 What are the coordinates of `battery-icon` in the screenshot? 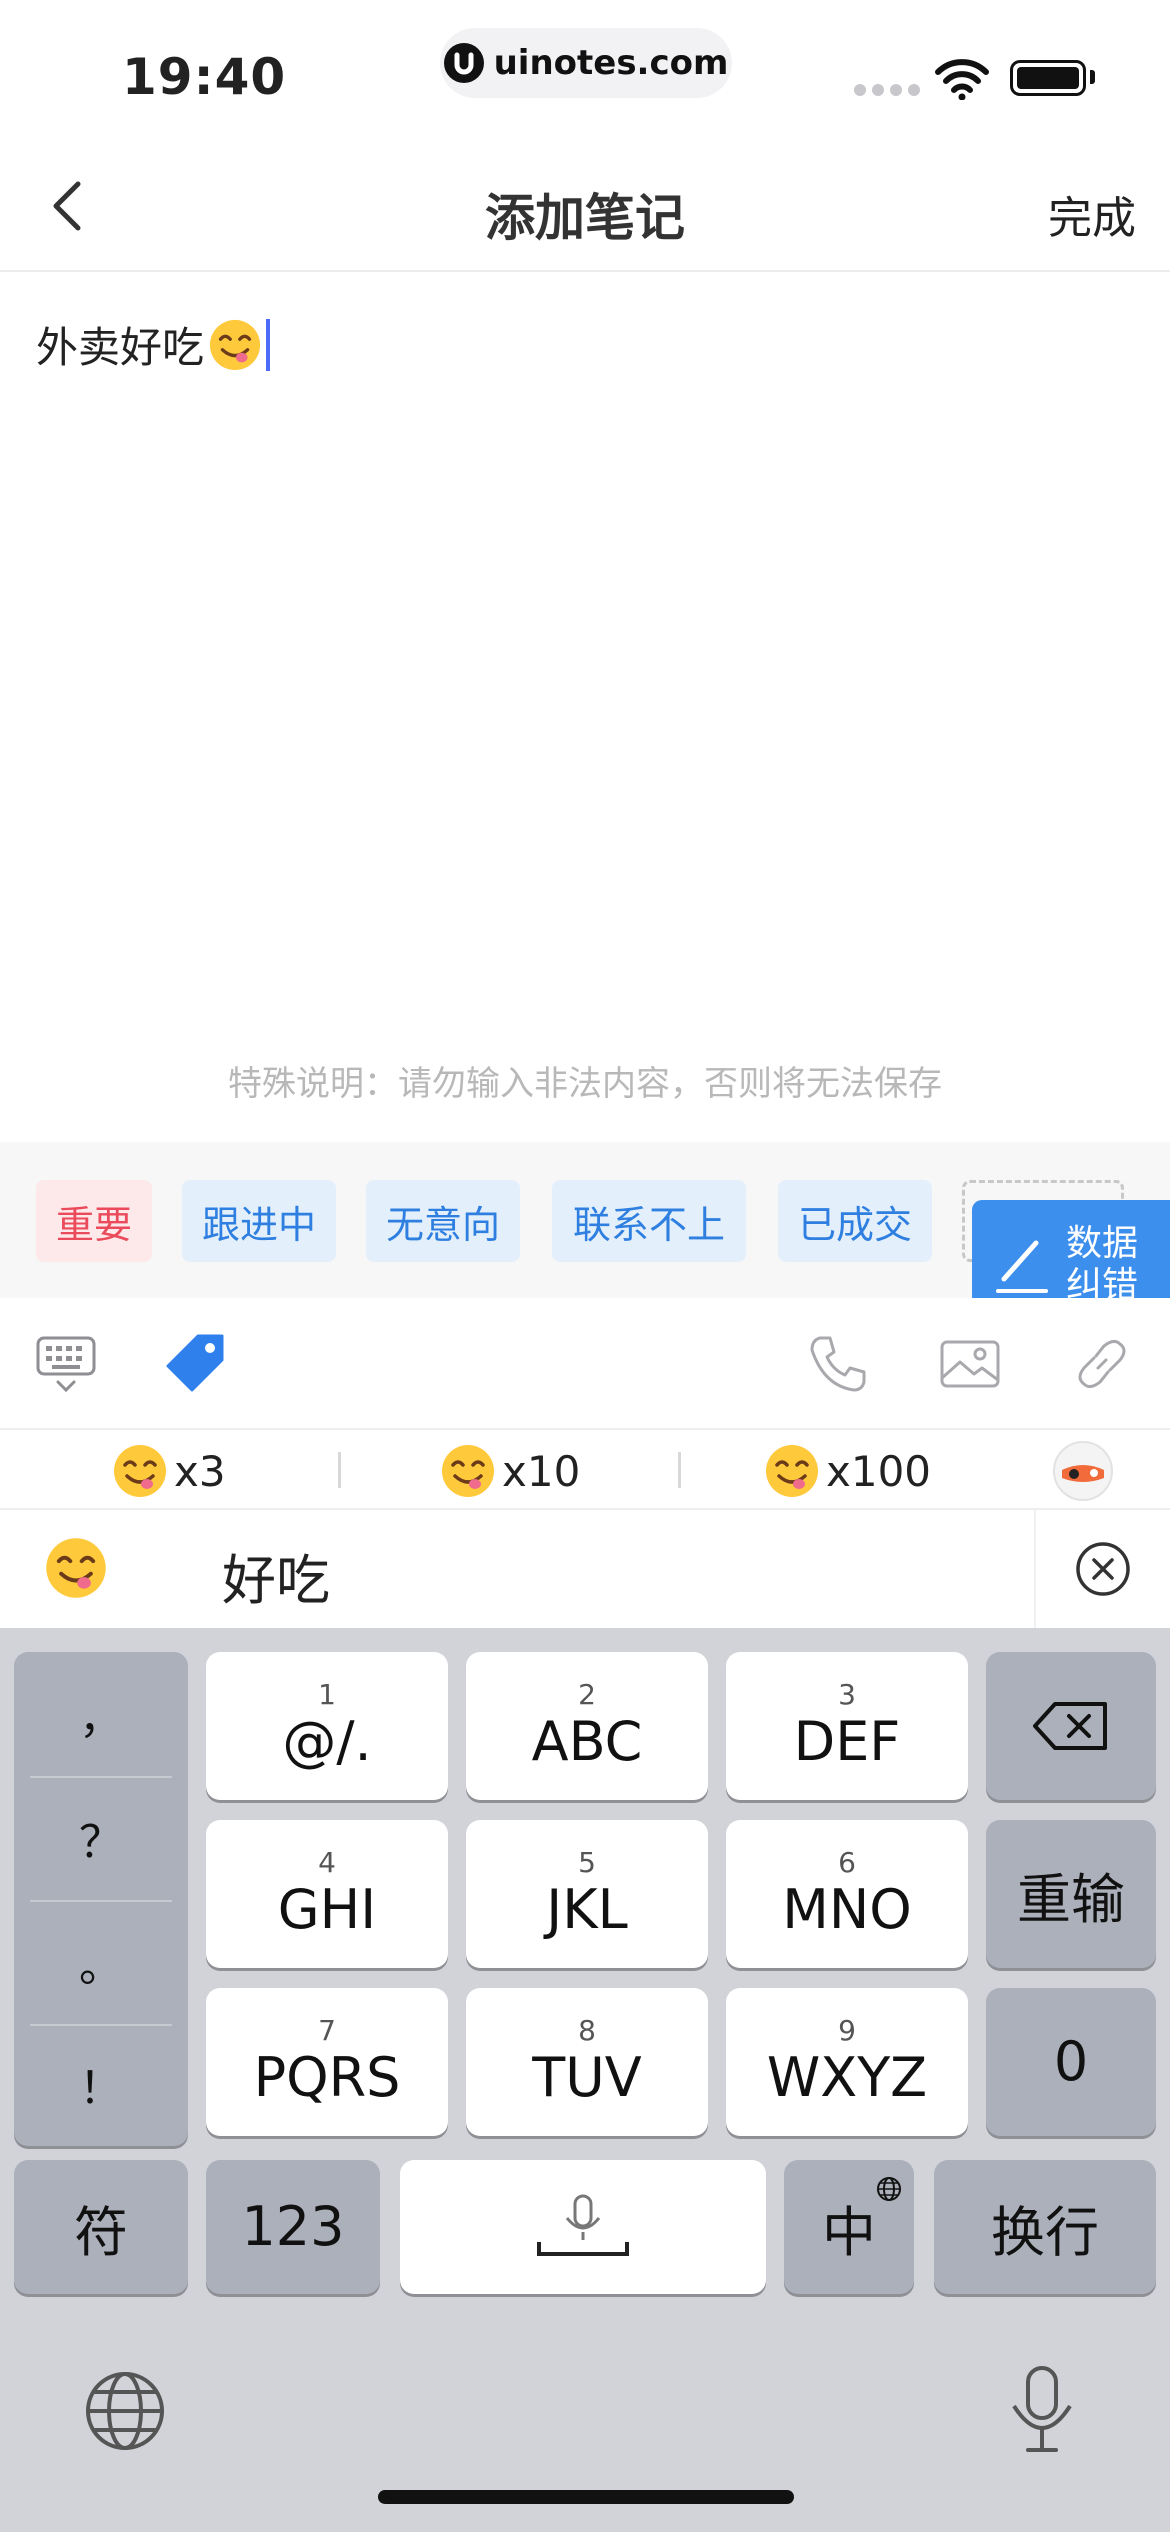 It's located at (1048, 78).